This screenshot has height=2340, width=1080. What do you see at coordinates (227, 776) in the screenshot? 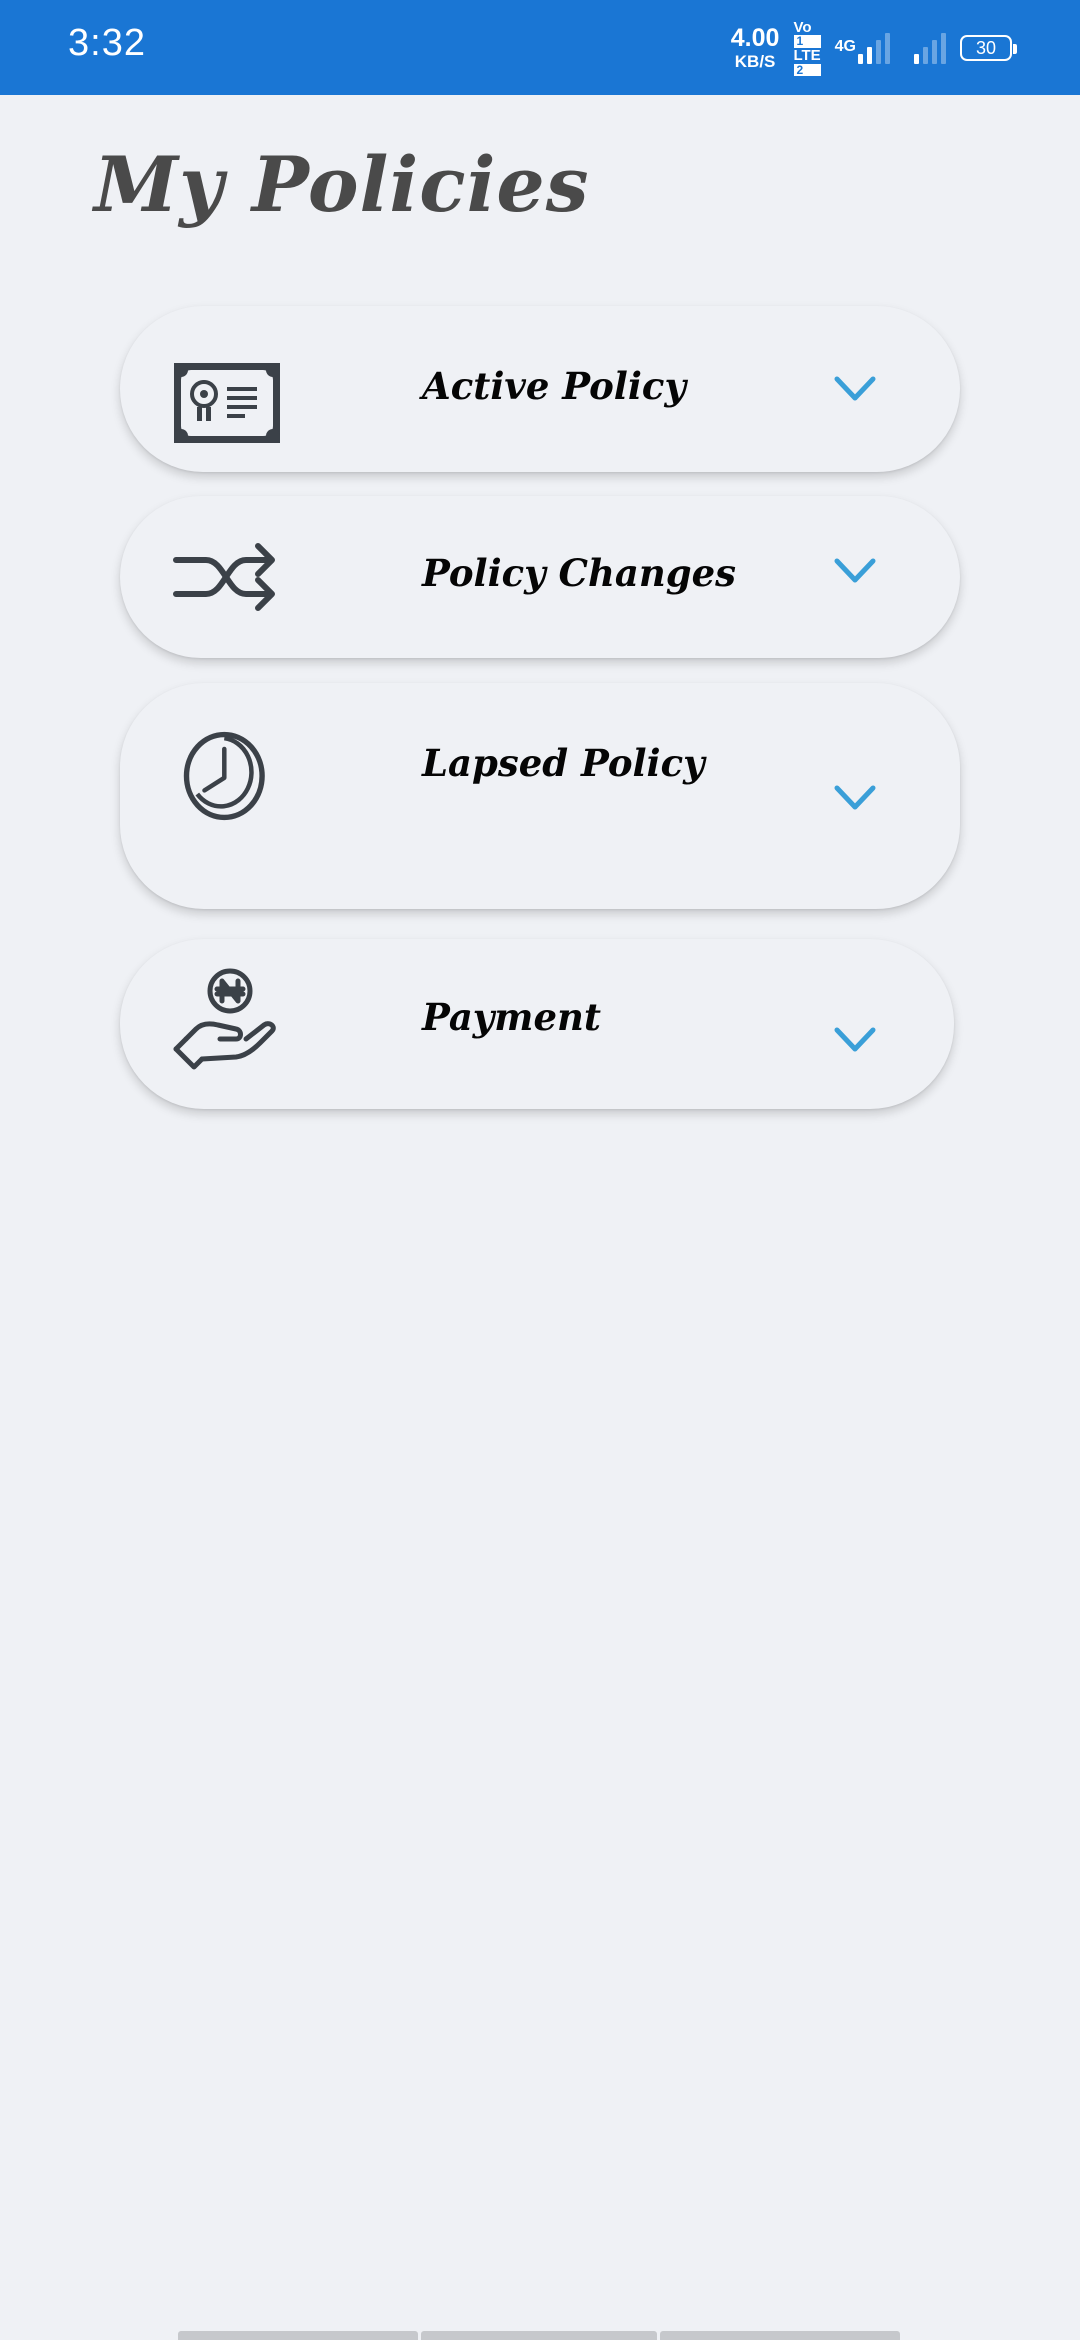
I see `clock-icon` at bounding box center [227, 776].